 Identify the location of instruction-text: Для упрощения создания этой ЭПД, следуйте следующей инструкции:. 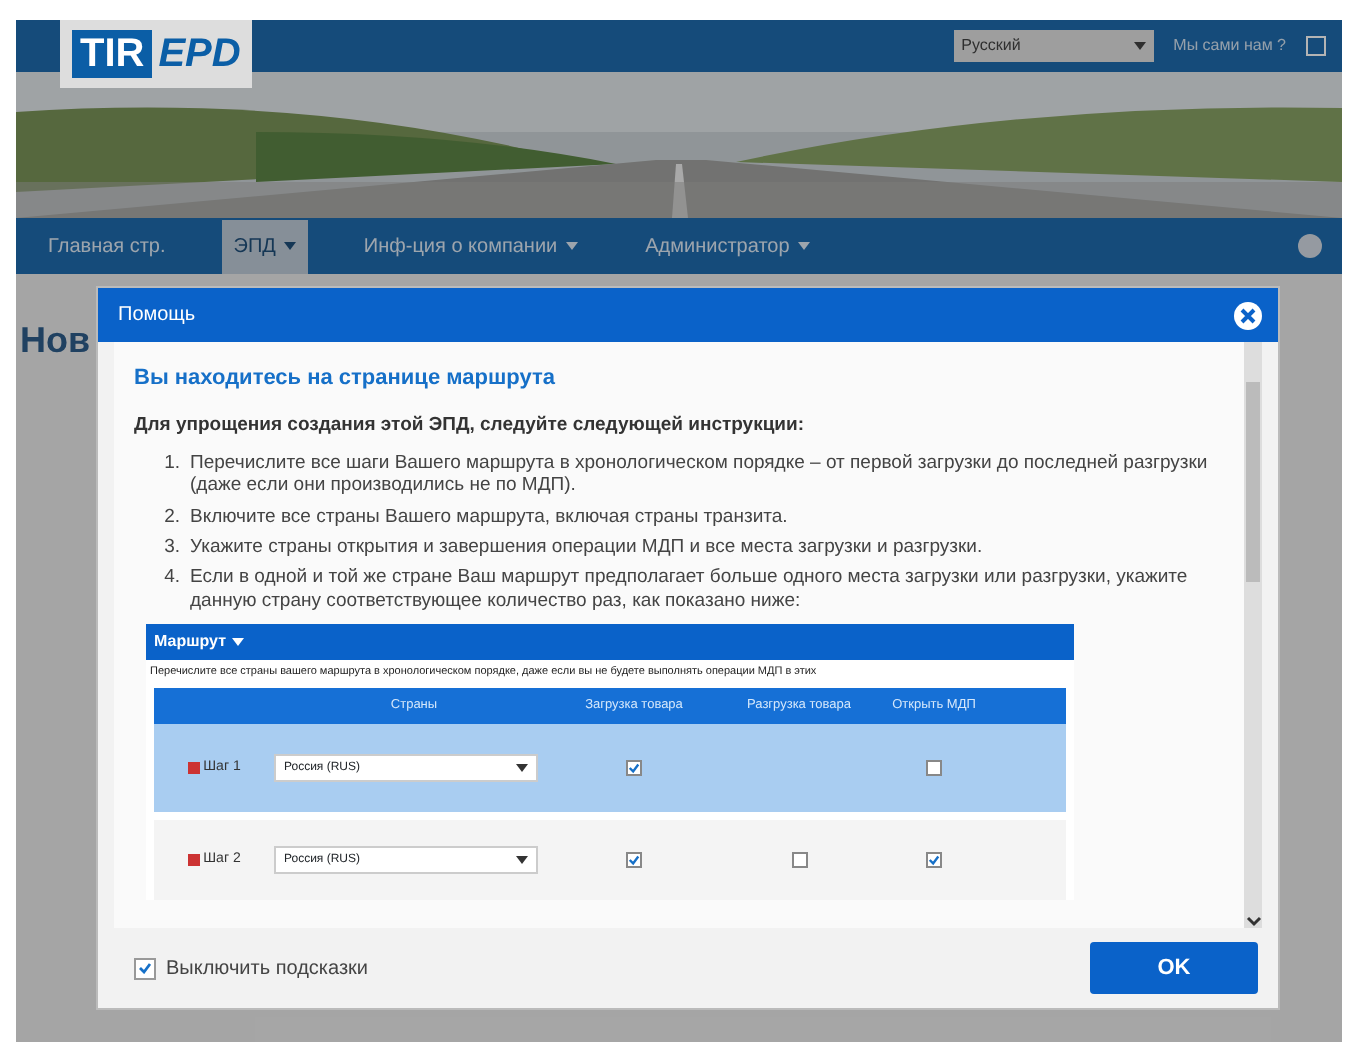
(470, 425).